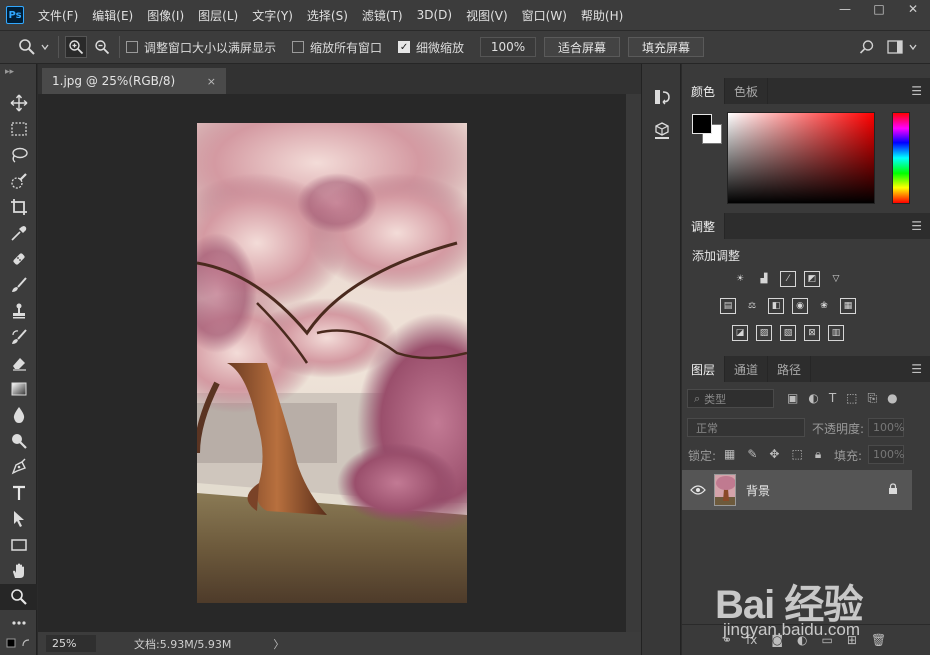 The width and height of the screenshot is (930, 655). I want to click on layer-filter-select: ⌕ 类型, so click(730, 398).